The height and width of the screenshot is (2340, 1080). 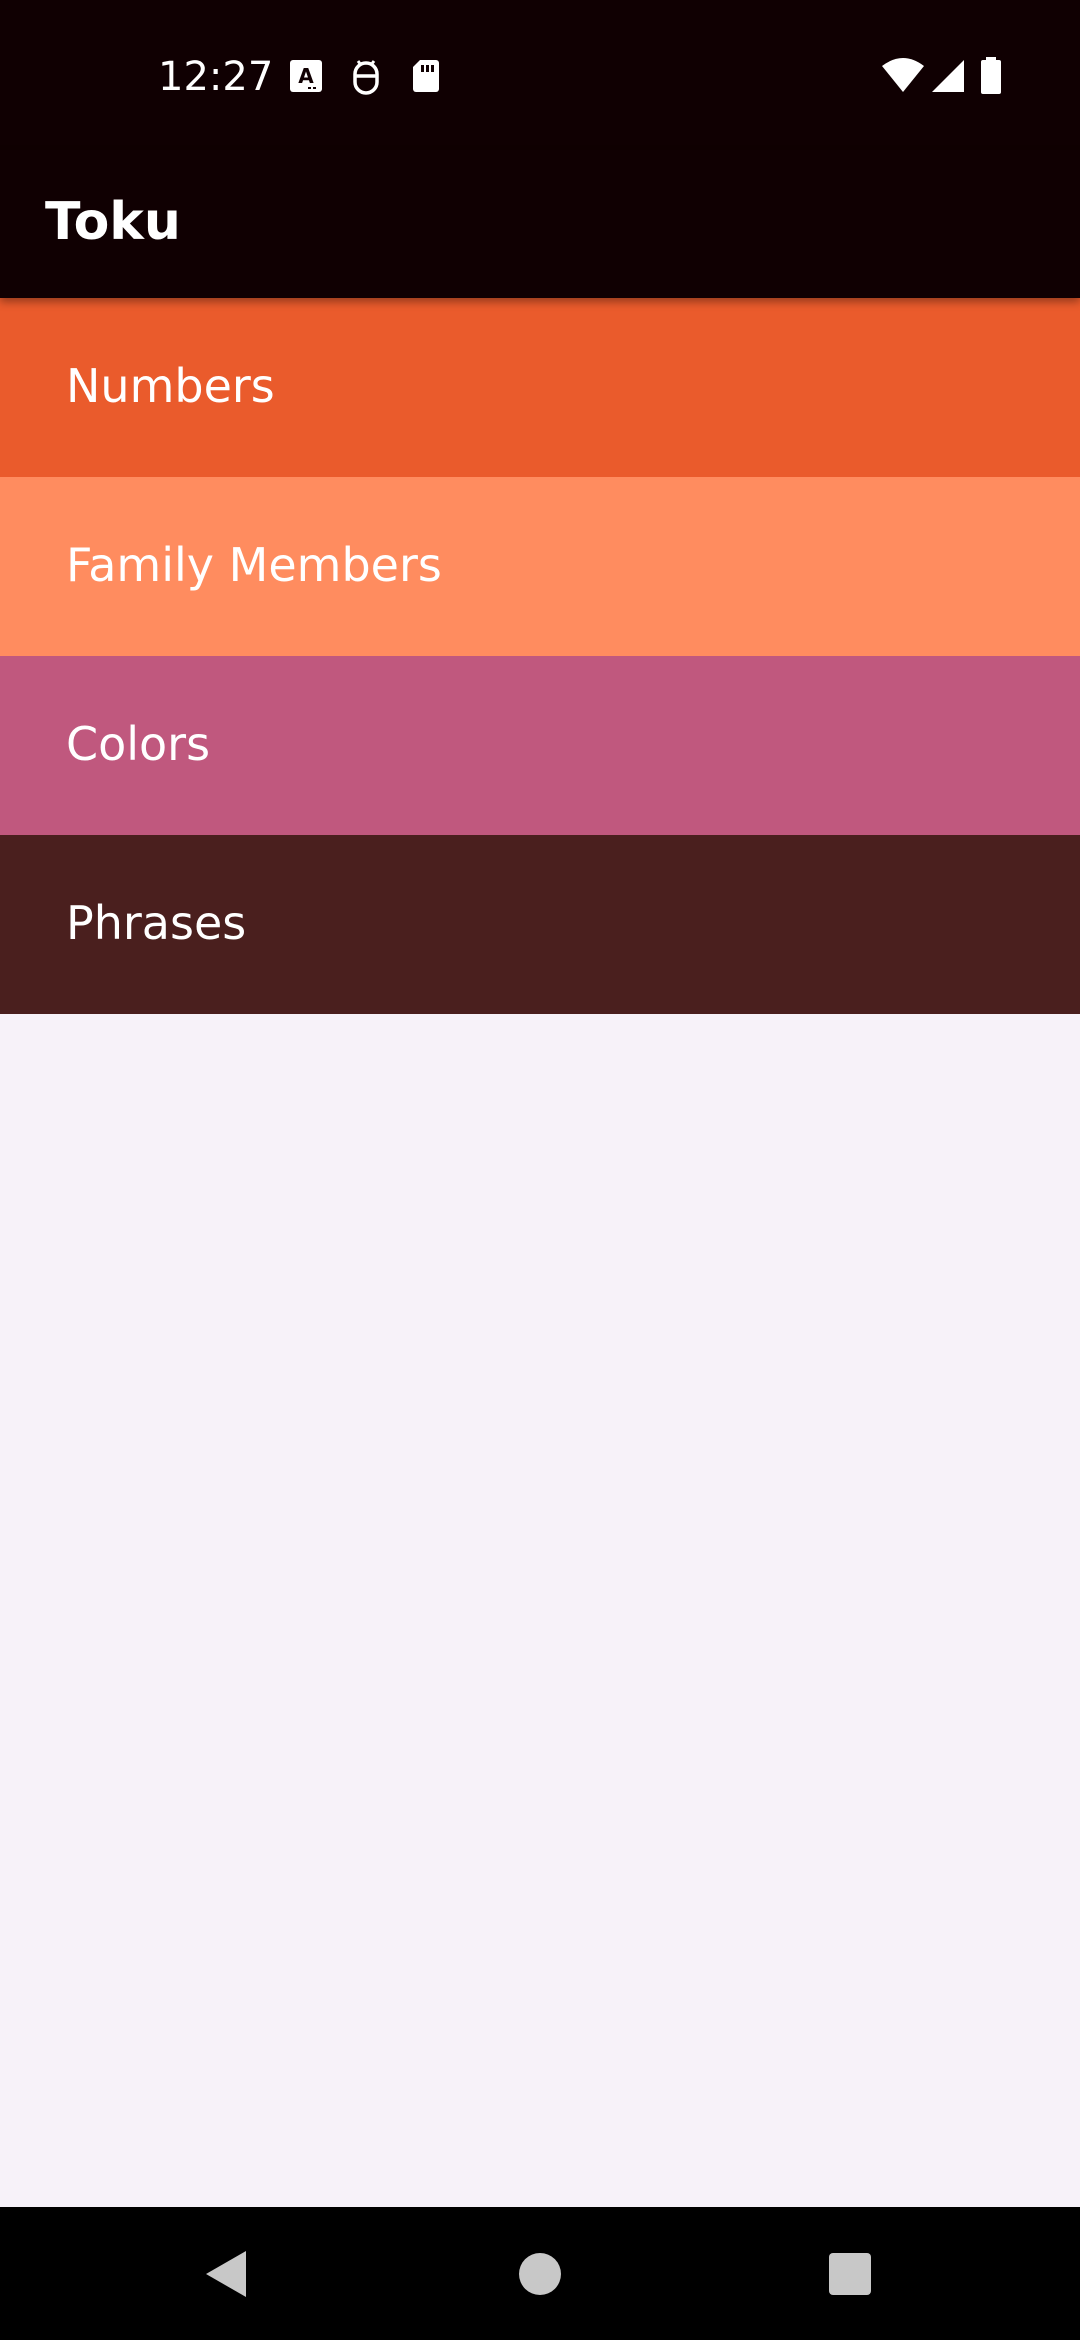 I want to click on home-icon, so click(x=540, y=2274).